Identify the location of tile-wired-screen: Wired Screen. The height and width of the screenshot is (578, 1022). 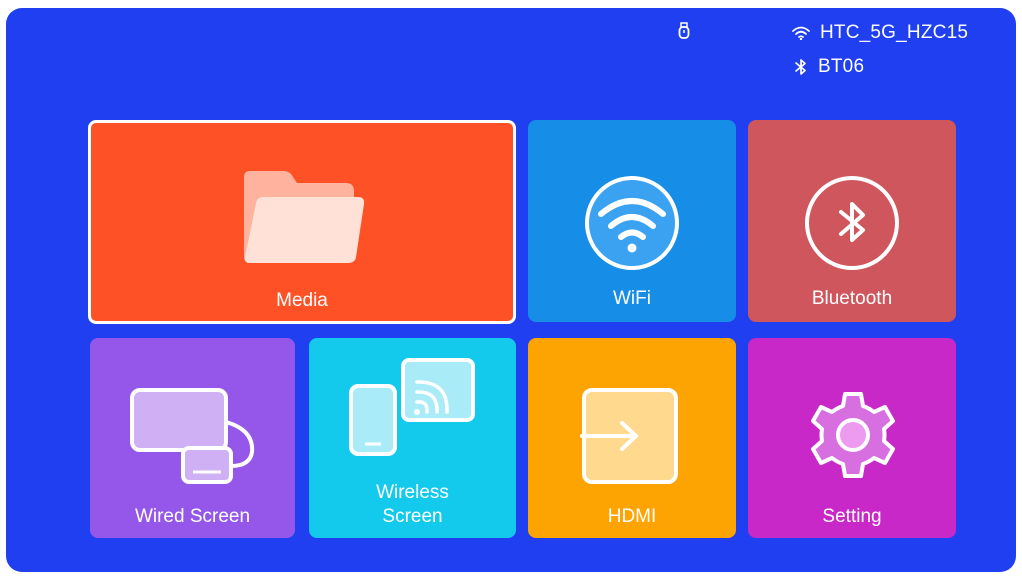
(192, 438).